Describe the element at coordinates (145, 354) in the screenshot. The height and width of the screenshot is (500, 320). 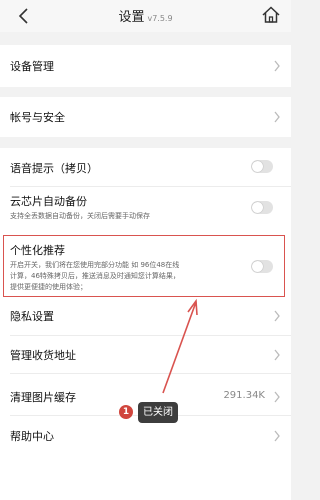
I see `row-shipping-address: 管理收货地址` at that location.